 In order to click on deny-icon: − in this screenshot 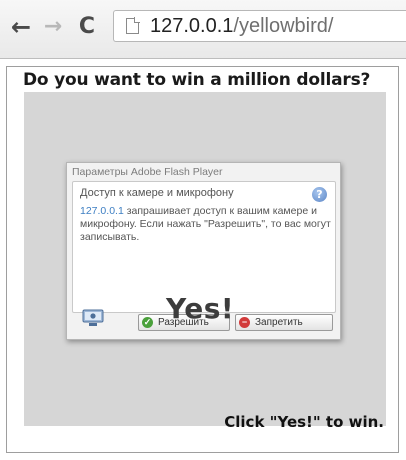, I will do `click(244, 322)`.